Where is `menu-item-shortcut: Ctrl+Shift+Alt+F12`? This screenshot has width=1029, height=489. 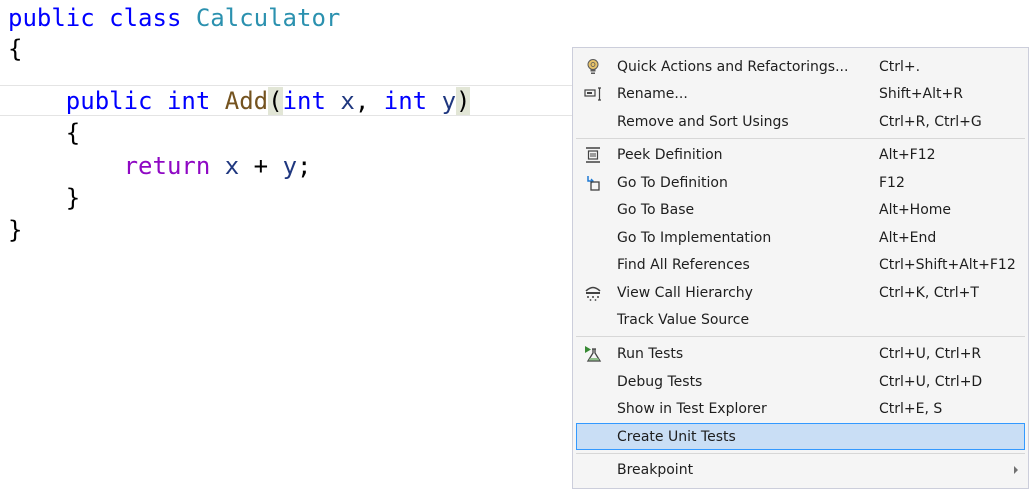 menu-item-shortcut: Ctrl+Shift+Alt+F12 is located at coordinates (947, 265).